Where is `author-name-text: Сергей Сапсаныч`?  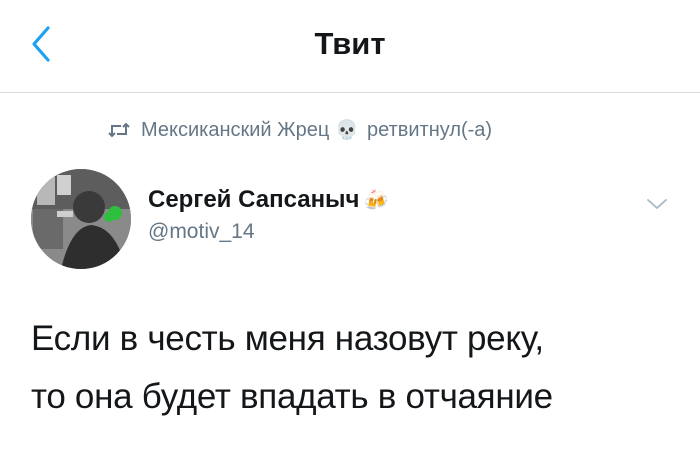 author-name-text: Сергей Сапсаныч is located at coordinates (254, 199).